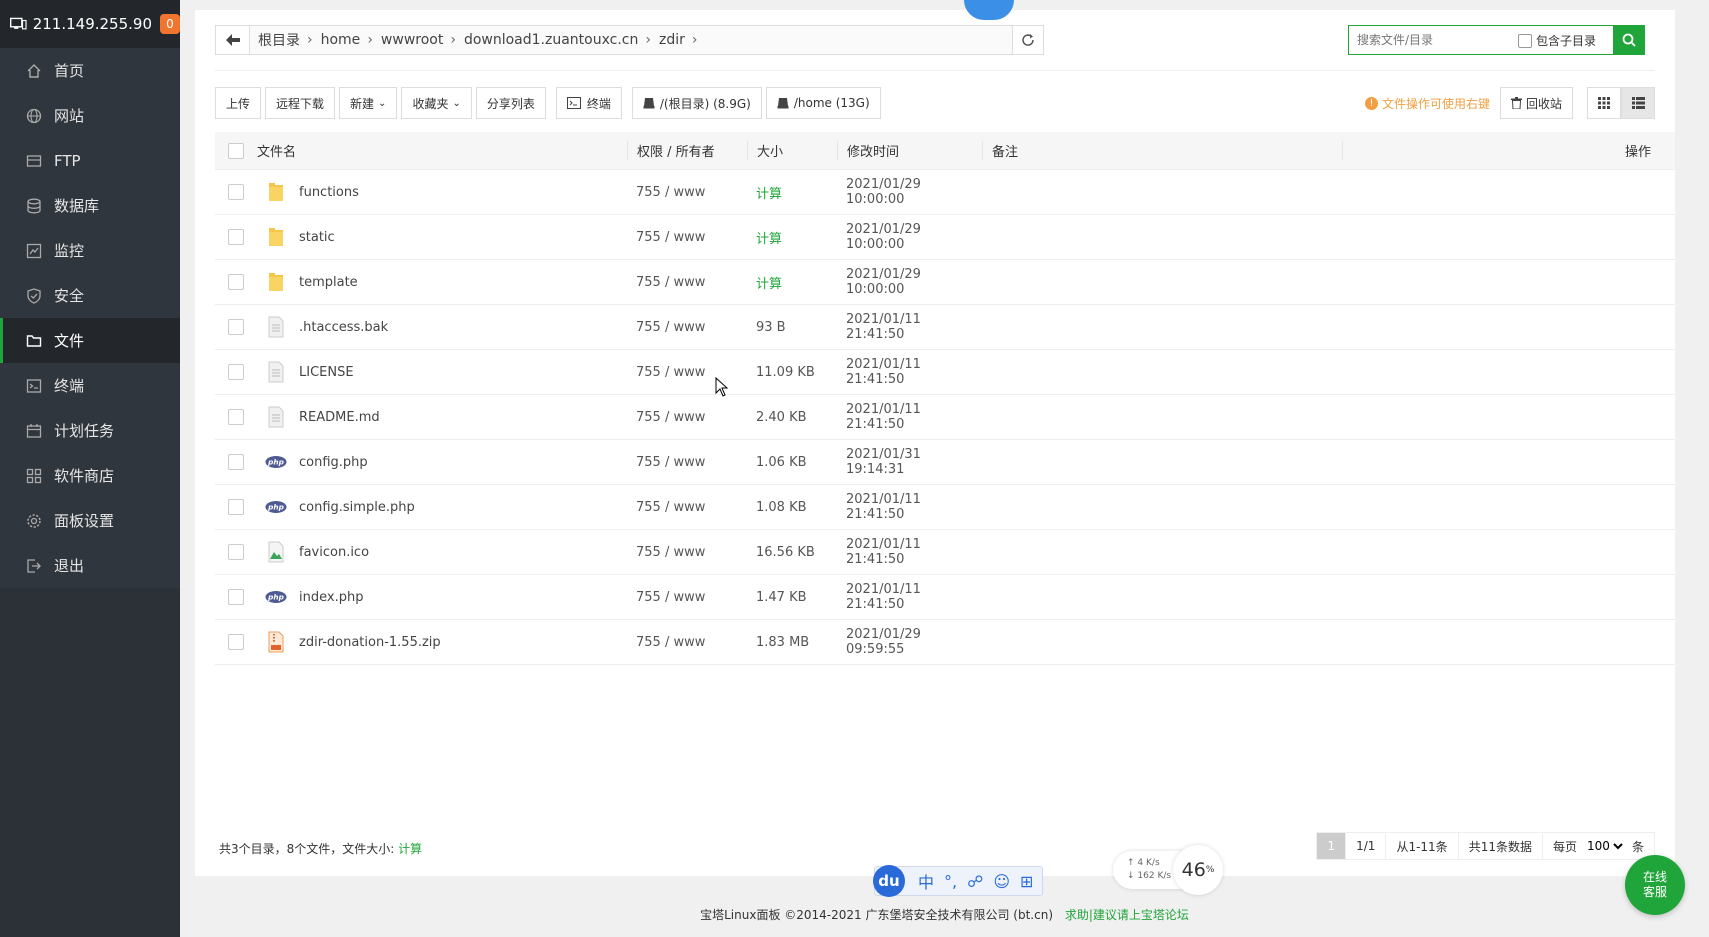  I want to click on sidebar-item-3: 数据库, so click(90, 205).